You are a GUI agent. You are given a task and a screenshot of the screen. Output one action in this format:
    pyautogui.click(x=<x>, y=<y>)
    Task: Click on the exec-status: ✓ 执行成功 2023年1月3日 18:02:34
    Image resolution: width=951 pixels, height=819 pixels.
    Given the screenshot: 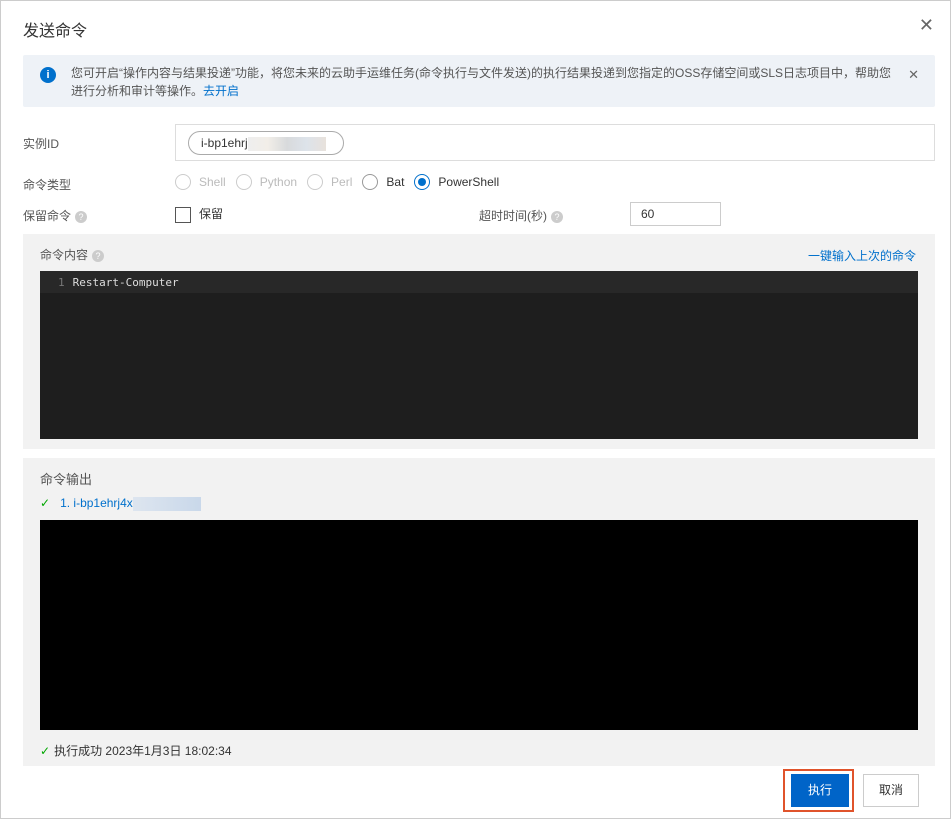 What is the action you would take?
    pyautogui.click(x=136, y=751)
    